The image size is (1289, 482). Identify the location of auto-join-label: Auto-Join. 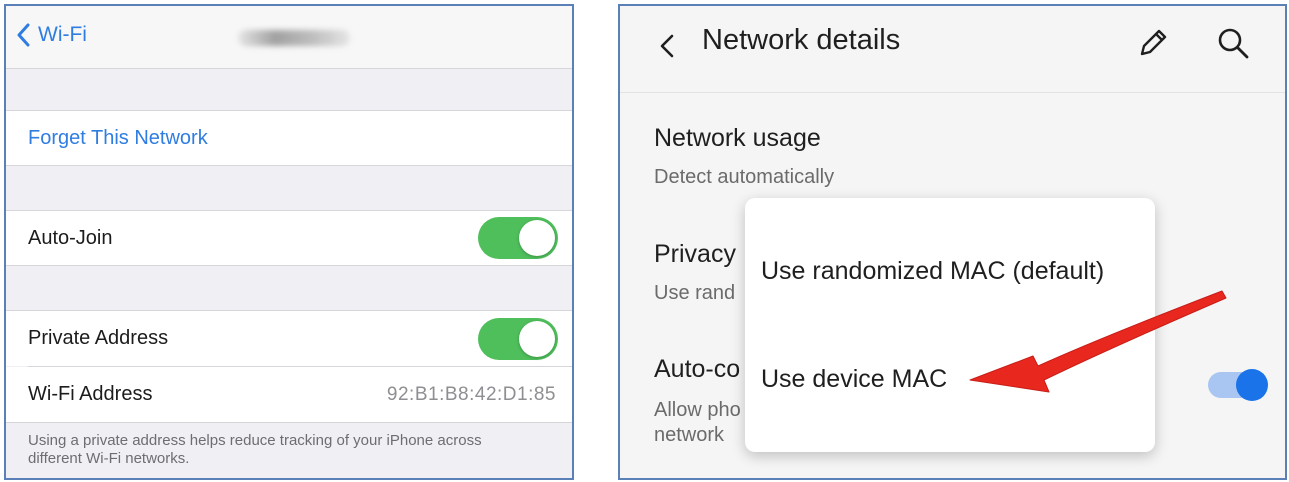
(70, 237).